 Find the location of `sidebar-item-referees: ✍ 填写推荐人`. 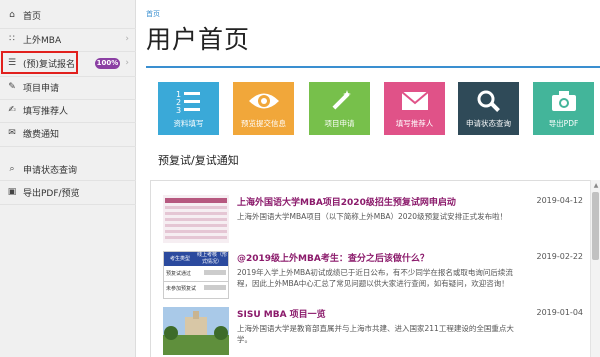

sidebar-item-referees: ✍ 填写推荐人 is located at coordinates (68, 110).